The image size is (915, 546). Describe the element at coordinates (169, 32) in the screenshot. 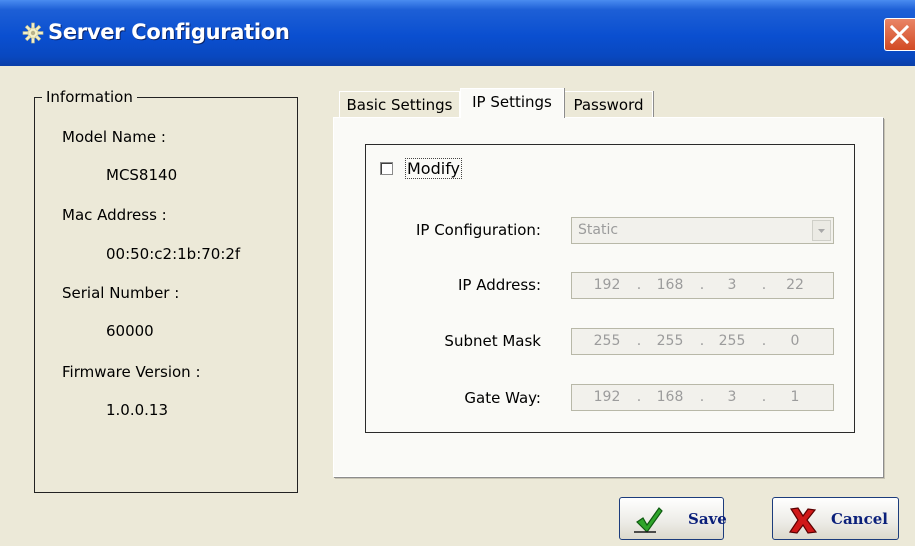

I see `window-title: Server Configuration` at that location.